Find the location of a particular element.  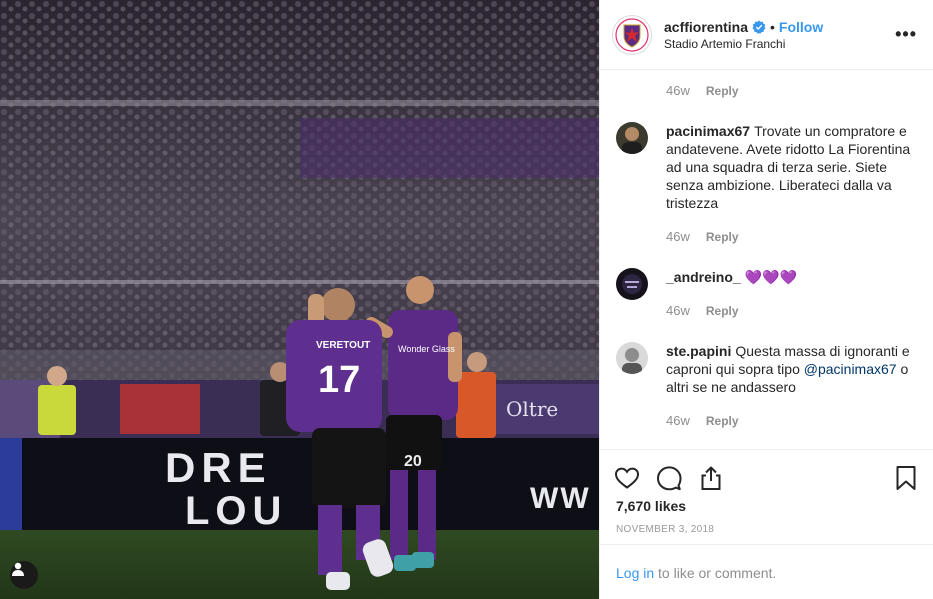

ad-board-text: Oltre is located at coordinates (532, 409).